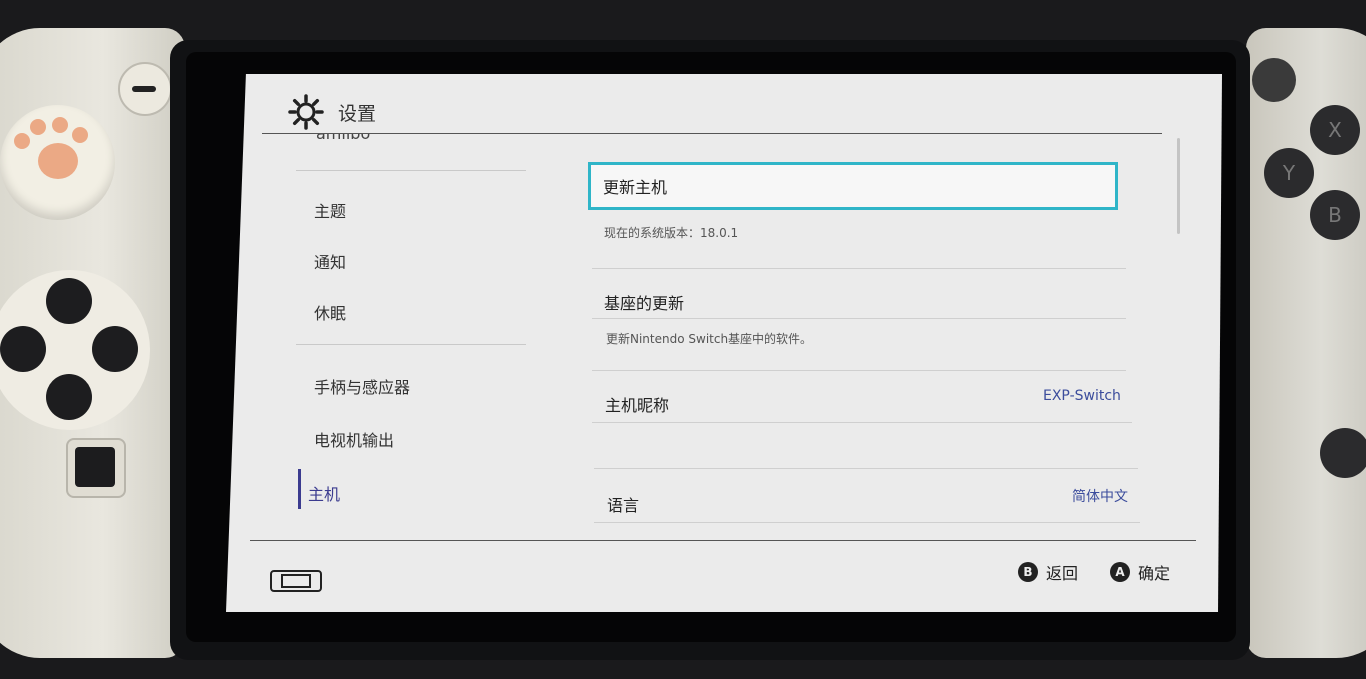  I want to click on capture-button, so click(96, 468).